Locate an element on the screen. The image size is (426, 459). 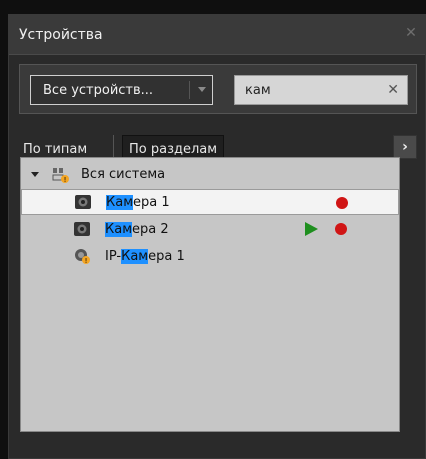
search-value: кам is located at coordinates (258, 90).